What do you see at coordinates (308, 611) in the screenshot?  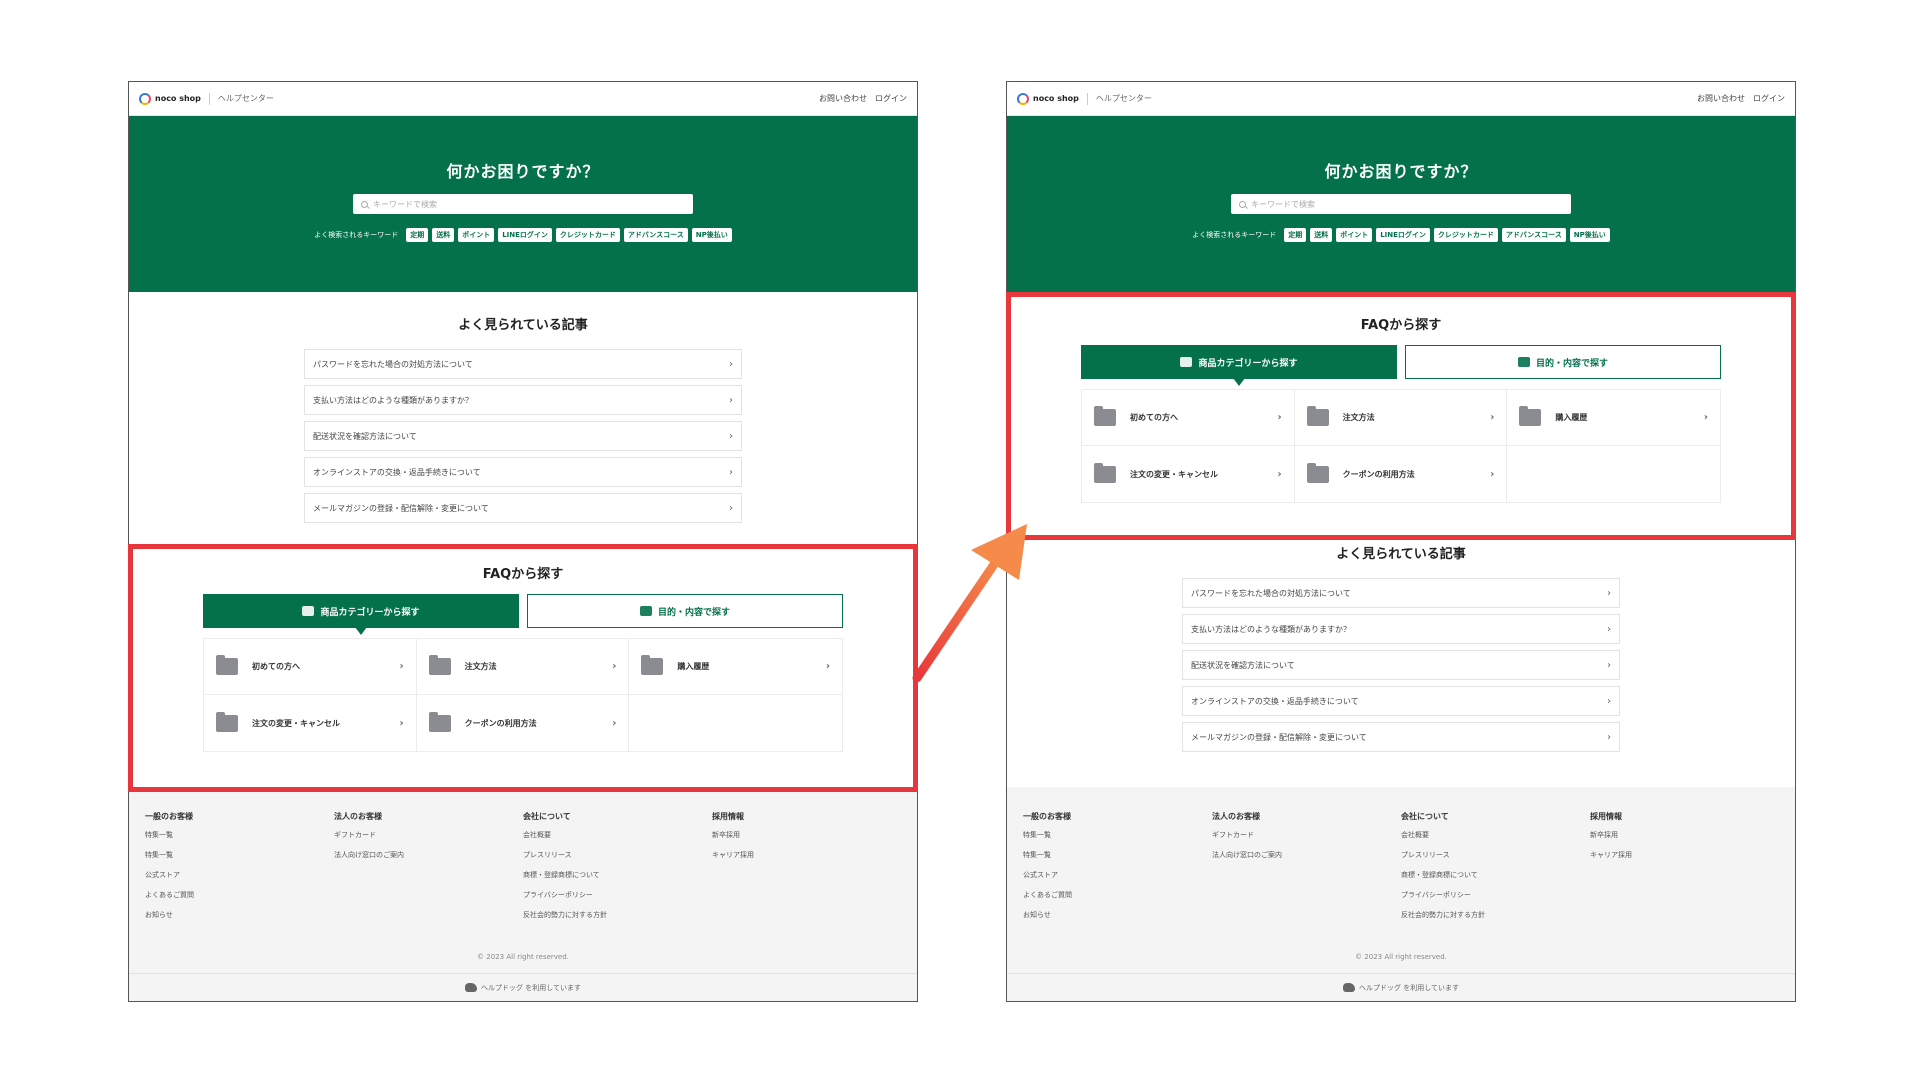 I see `box-icon` at bounding box center [308, 611].